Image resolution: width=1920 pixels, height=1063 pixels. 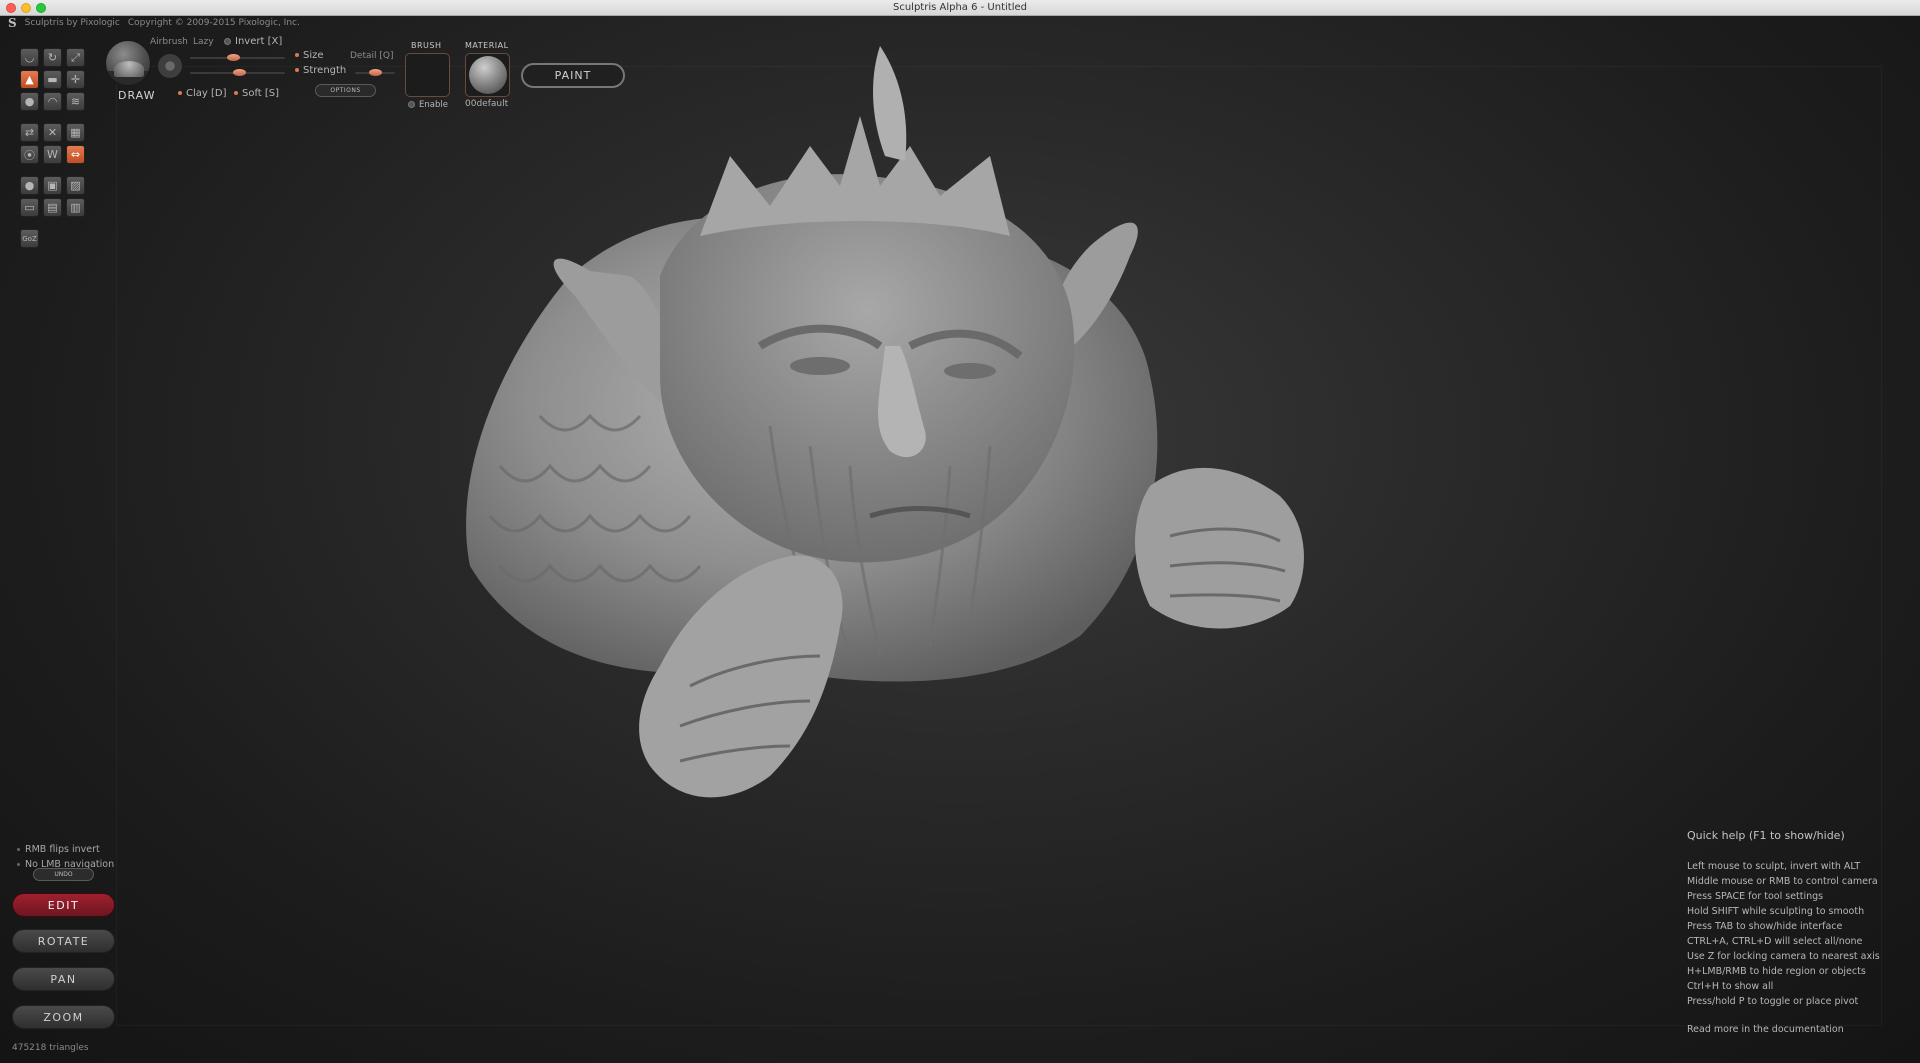 What do you see at coordinates (1765, 926) in the screenshot?
I see `quick-help-line: Press TAB to show/hide interface` at bounding box center [1765, 926].